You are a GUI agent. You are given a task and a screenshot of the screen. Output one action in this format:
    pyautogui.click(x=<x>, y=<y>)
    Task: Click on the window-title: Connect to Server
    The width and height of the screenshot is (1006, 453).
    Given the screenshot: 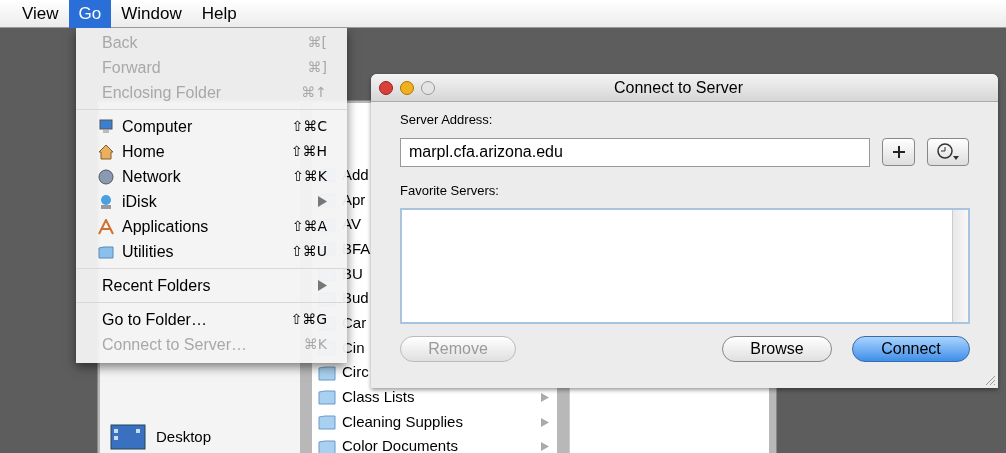 What is the action you would take?
    pyautogui.click(x=678, y=87)
    